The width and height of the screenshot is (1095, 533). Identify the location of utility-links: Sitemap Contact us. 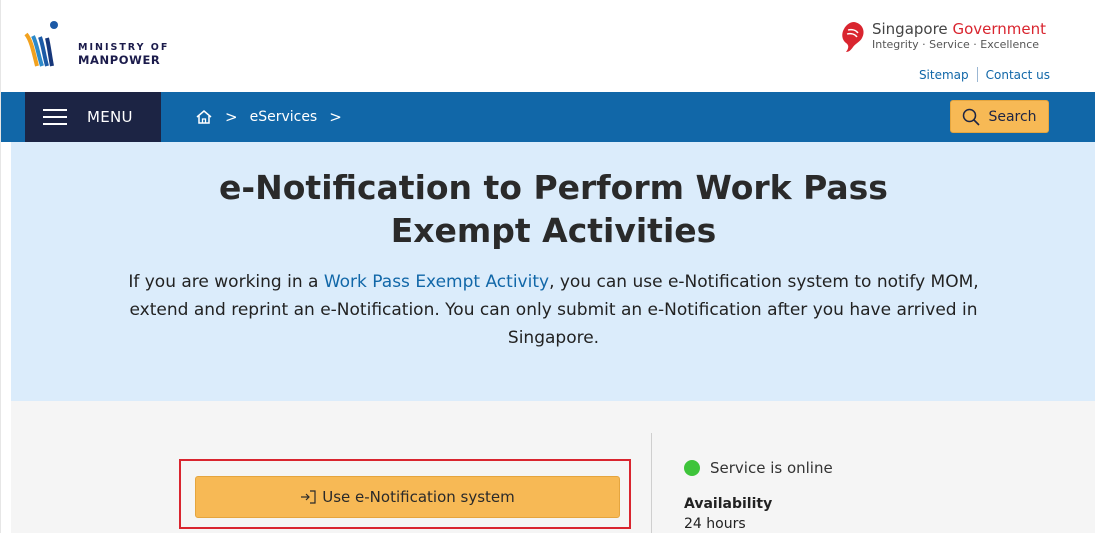
(984, 74).